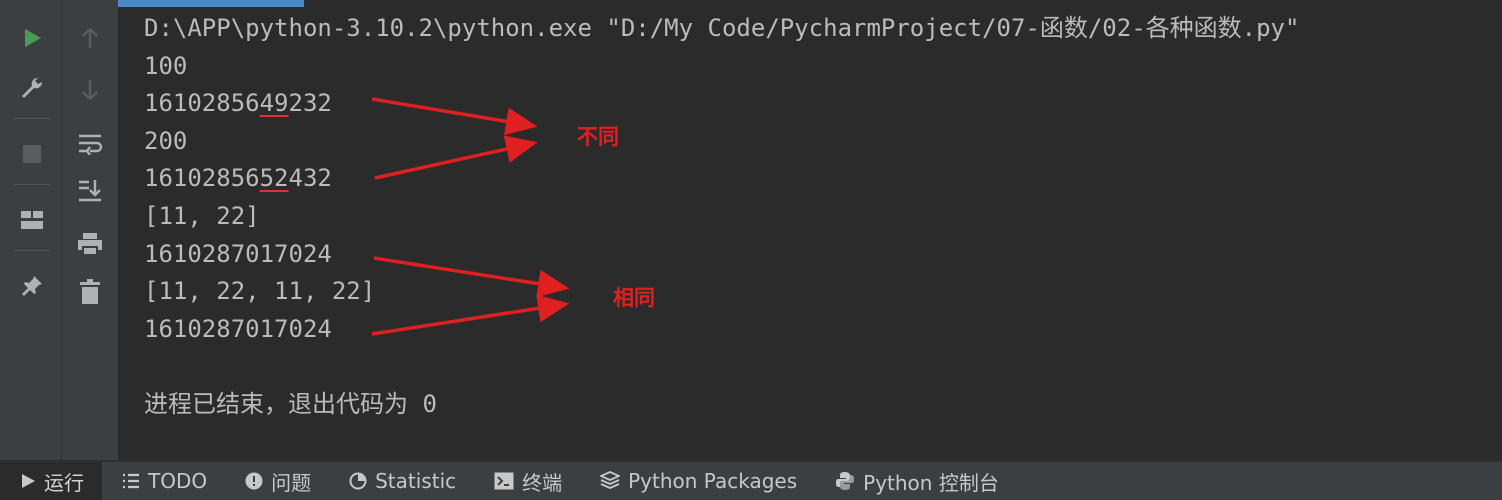 This screenshot has height=500, width=1502. What do you see at coordinates (845, 481) in the screenshot?
I see `python-icon` at bounding box center [845, 481].